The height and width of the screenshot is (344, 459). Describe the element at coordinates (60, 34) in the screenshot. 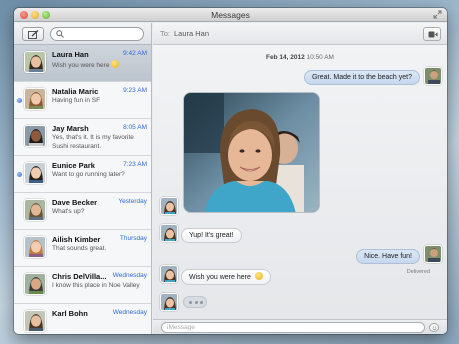

I see `search-icon` at that location.